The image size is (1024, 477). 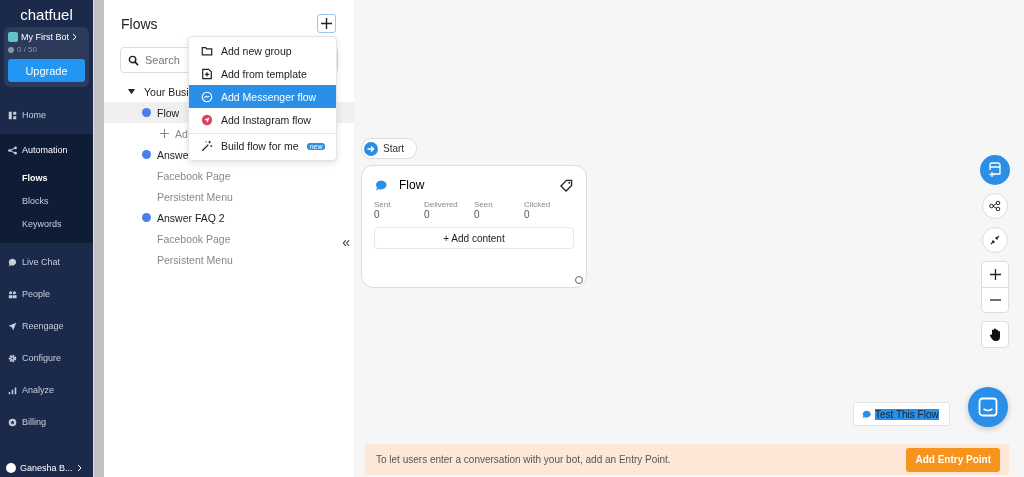 What do you see at coordinates (46, 15) in the screenshot?
I see `logo: chatfuel` at bounding box center [46, 15].